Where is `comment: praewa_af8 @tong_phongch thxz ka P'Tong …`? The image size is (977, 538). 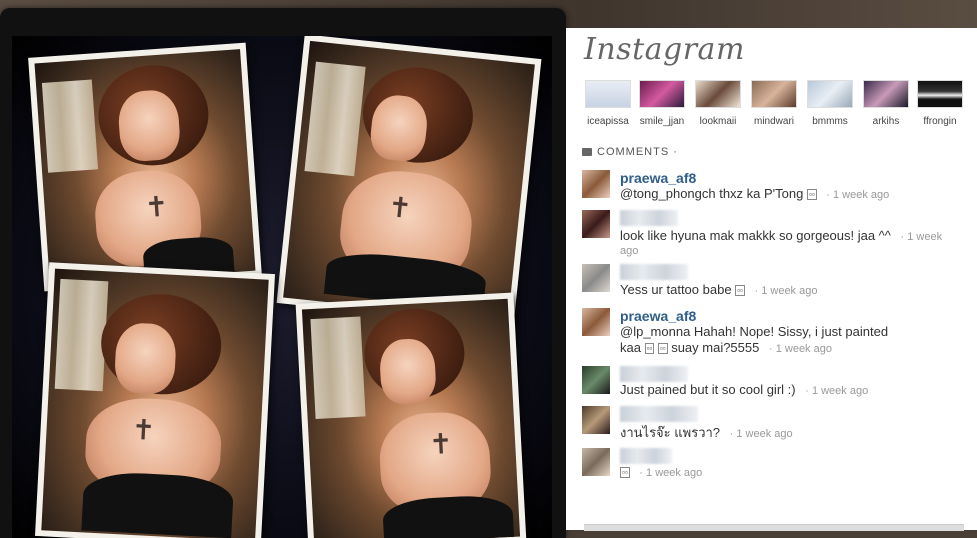 comment: praewa_af8 @tong_phongch thxz ka P'Tong … is located at coordinates (772, 188).